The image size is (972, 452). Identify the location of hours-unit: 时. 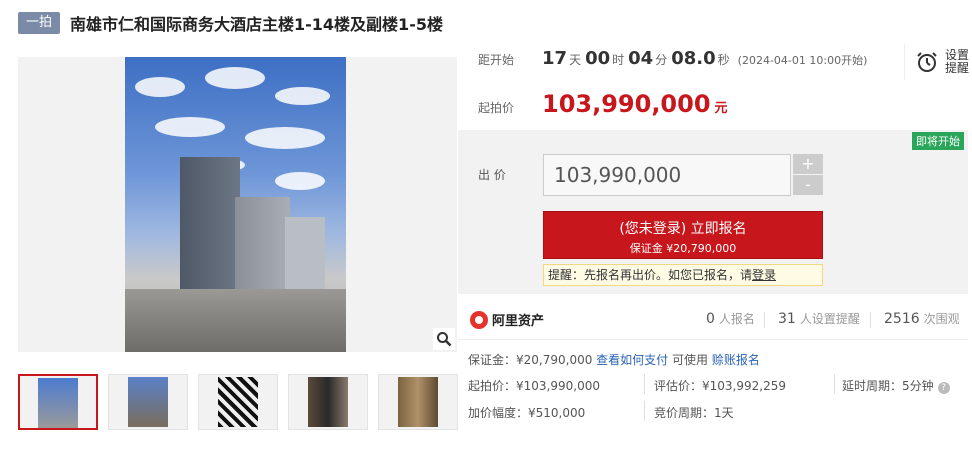
(618, 60).